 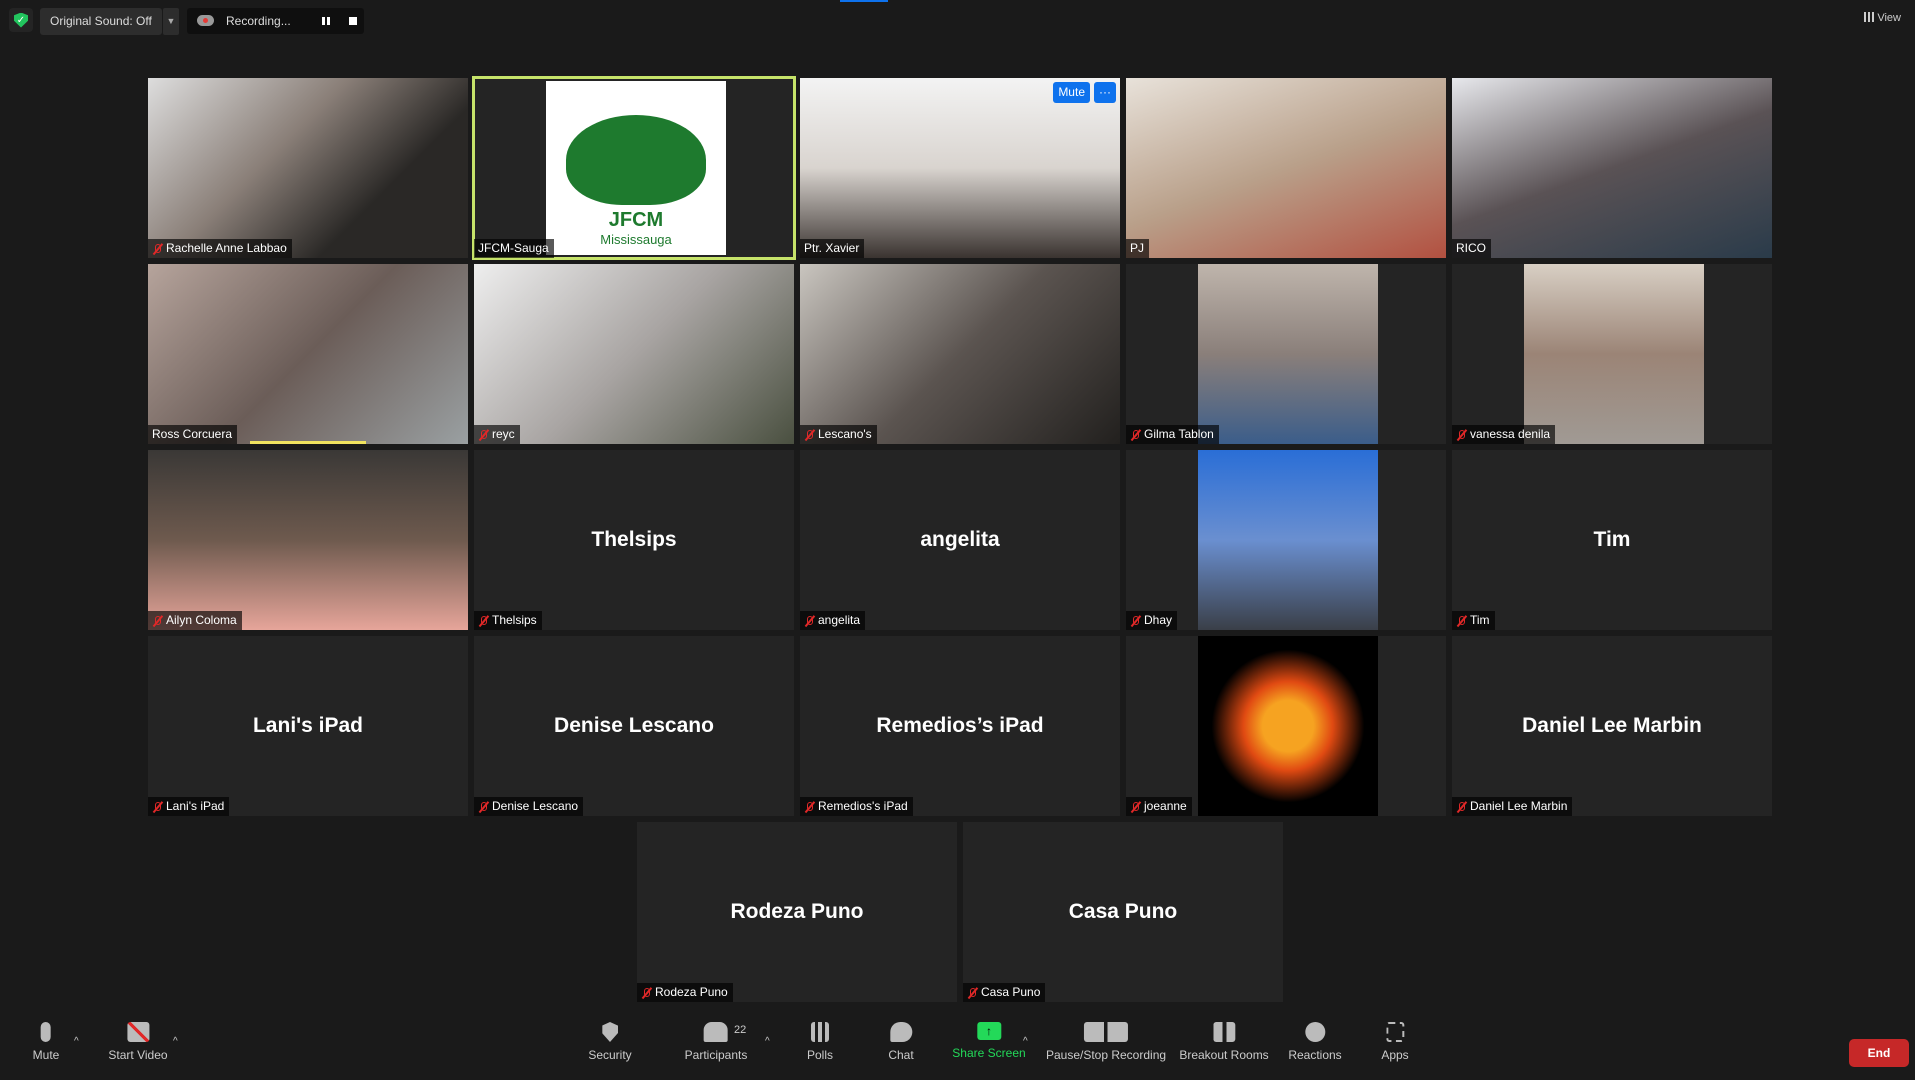 I want to click on participant-tile: reyc, so click(x=634, y=354).